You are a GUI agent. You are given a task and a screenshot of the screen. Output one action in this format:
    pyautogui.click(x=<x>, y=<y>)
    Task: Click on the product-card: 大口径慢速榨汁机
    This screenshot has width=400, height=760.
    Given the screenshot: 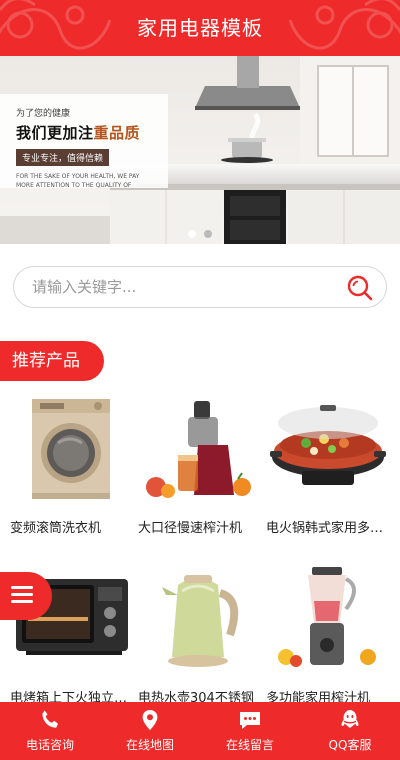 What is the action you would take?
    pyautogui.click(x=200, y=465)
    